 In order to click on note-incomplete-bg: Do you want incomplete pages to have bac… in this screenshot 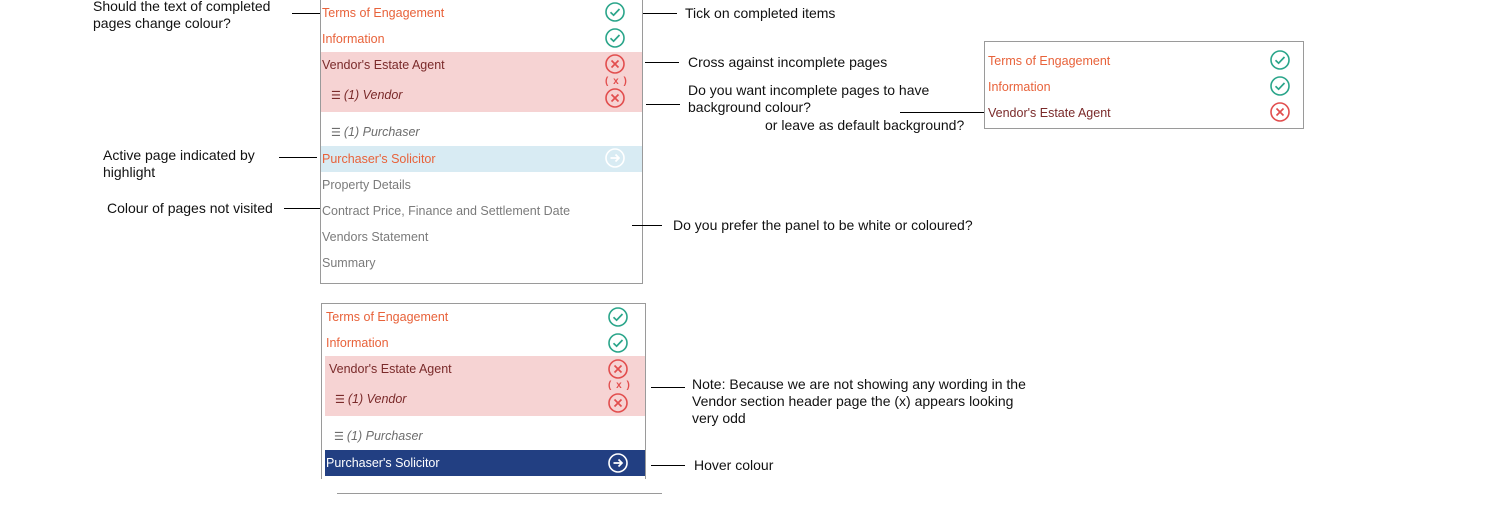, I will do `click(809, 98)`.